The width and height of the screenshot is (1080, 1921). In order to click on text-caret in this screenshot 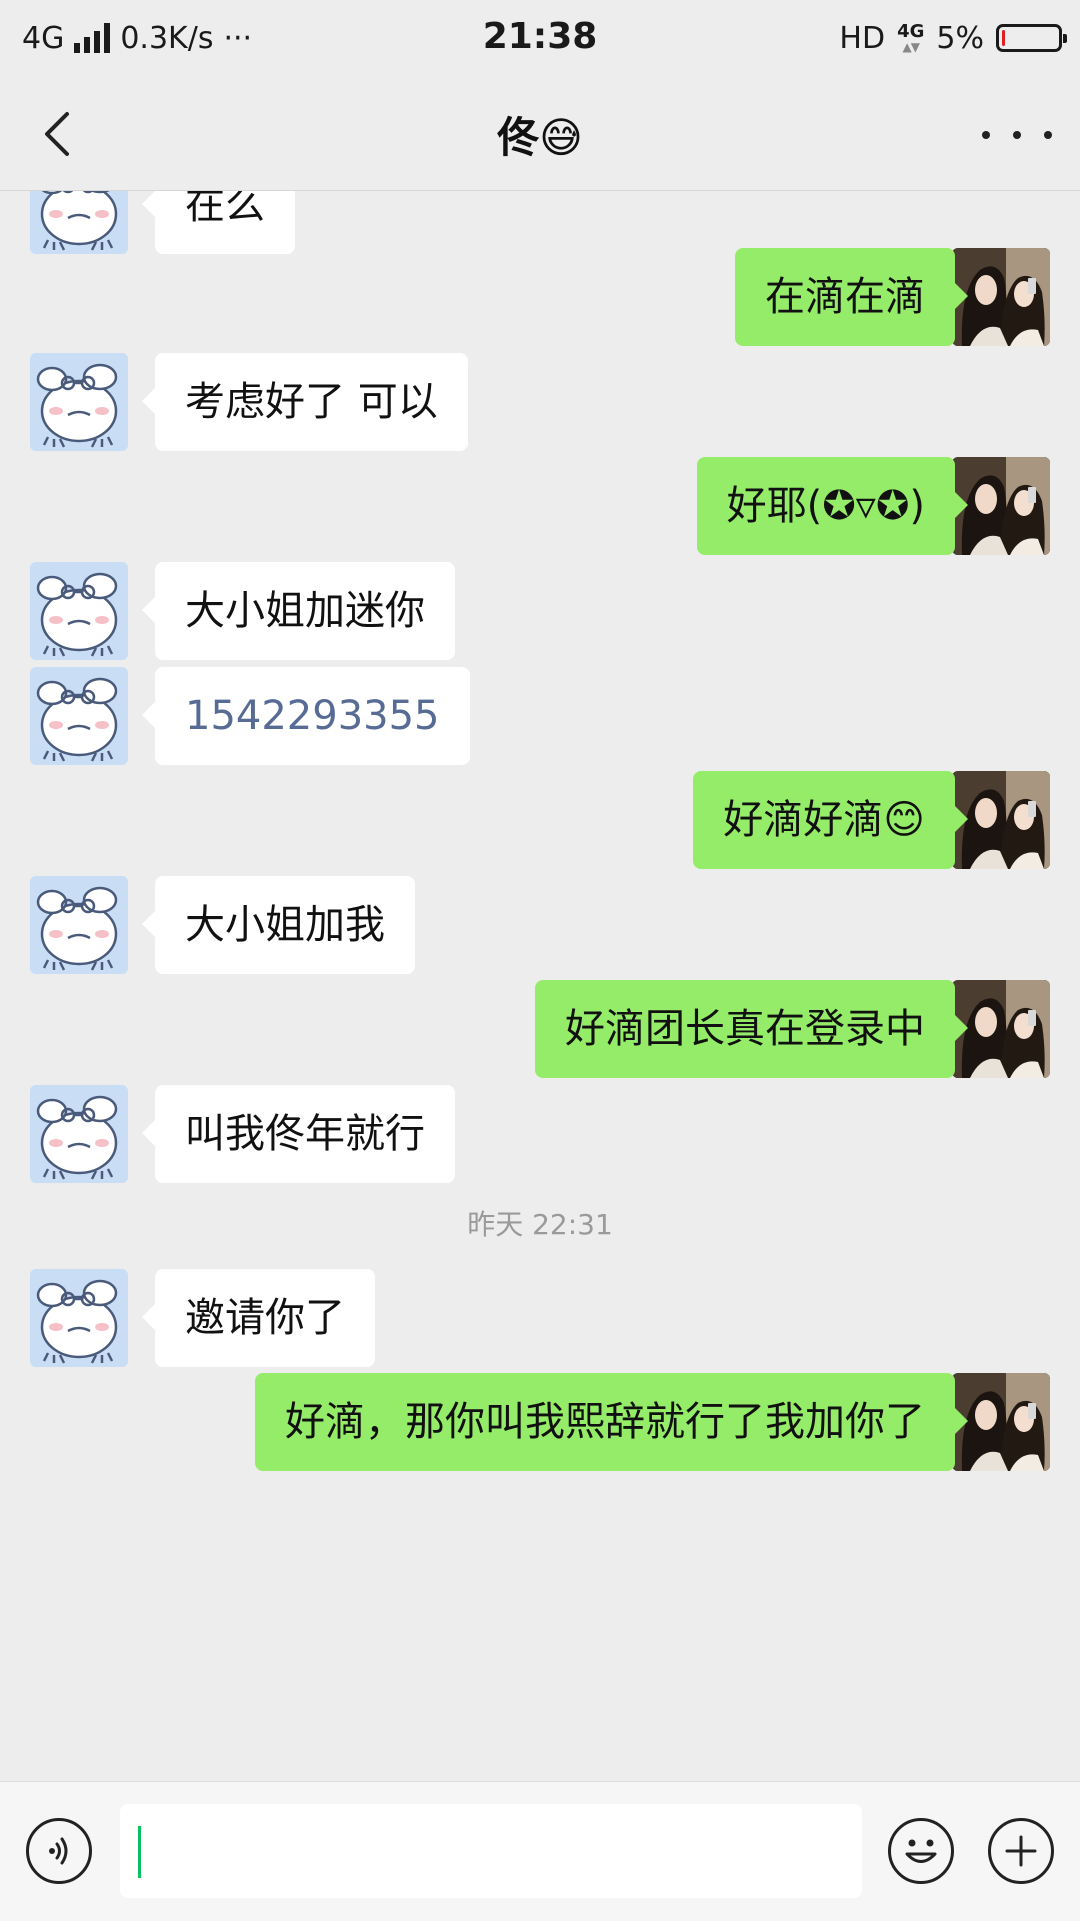, I will do `click(139, 1852)`.